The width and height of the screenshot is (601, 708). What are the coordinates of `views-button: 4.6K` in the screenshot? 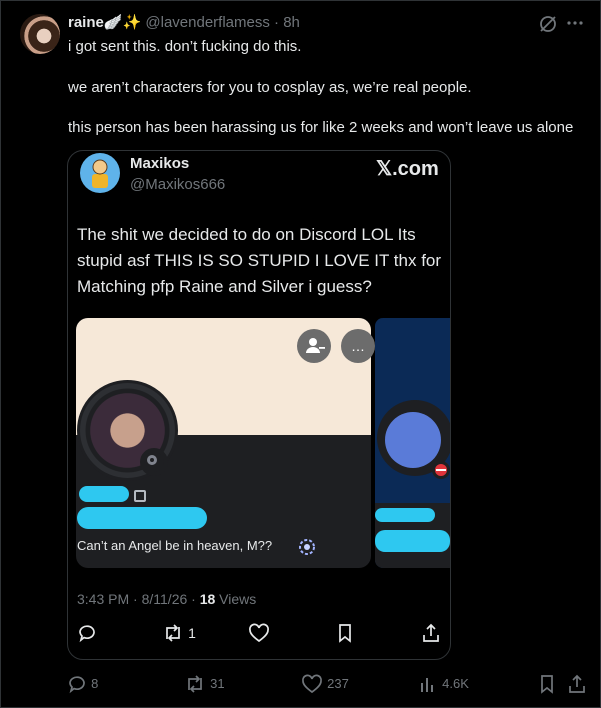 It's located at (443, 684).